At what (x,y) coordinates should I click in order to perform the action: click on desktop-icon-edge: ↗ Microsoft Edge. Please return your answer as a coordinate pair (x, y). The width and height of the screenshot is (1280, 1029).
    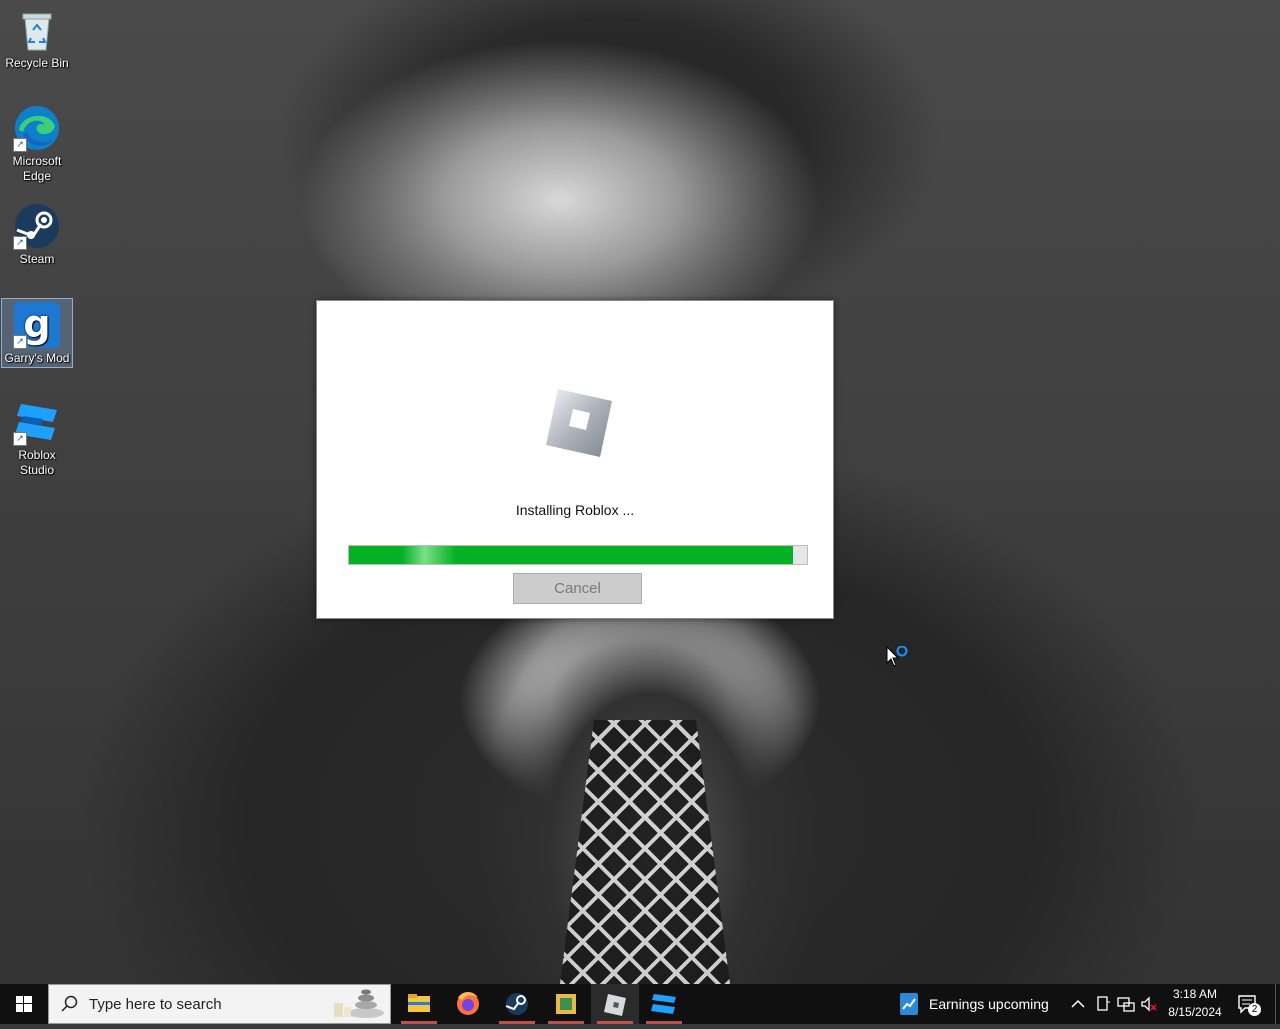
    Looking at the image, I should click on (37, 141).